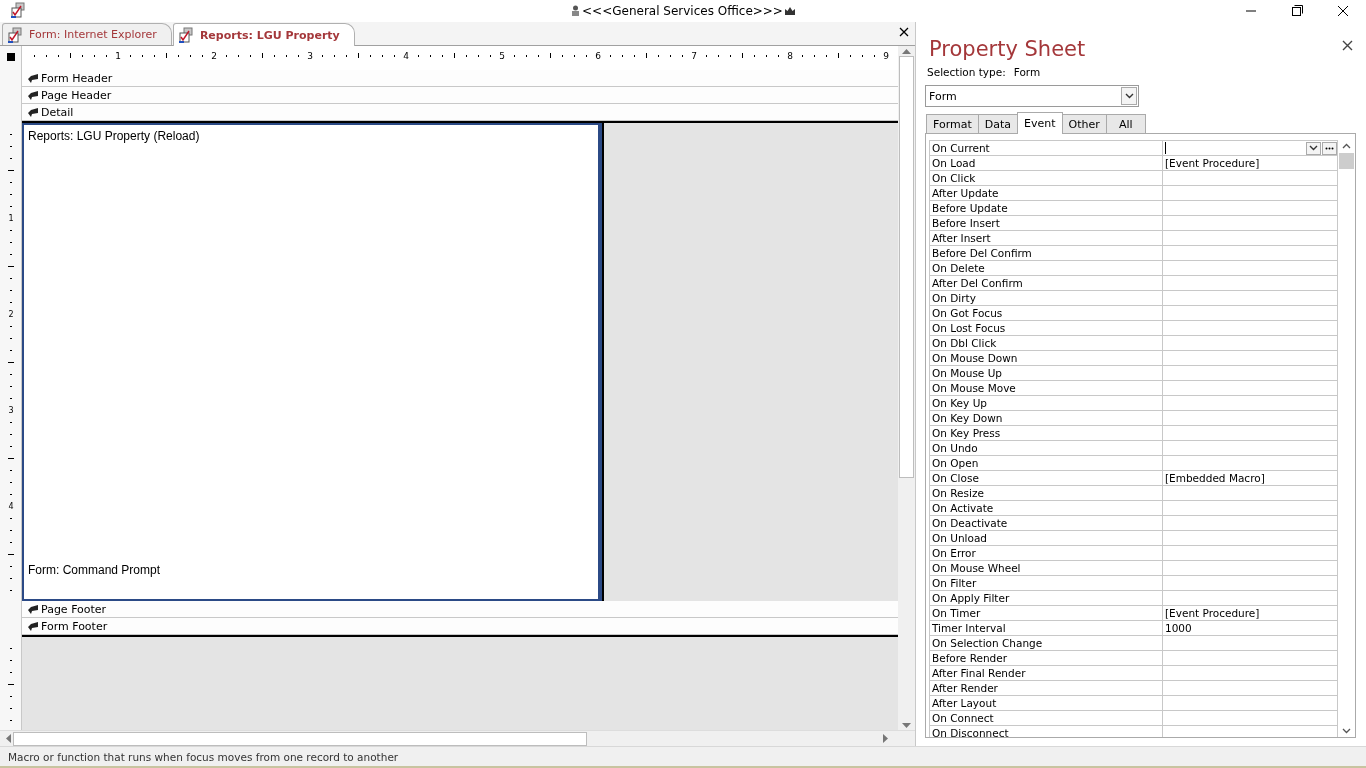 This screenshot has height=768, width=1366. What do you see at coordinates (1046, 613) in the screenshot?
I see `property-name: On Timer` at bounding box center [1046, 613].